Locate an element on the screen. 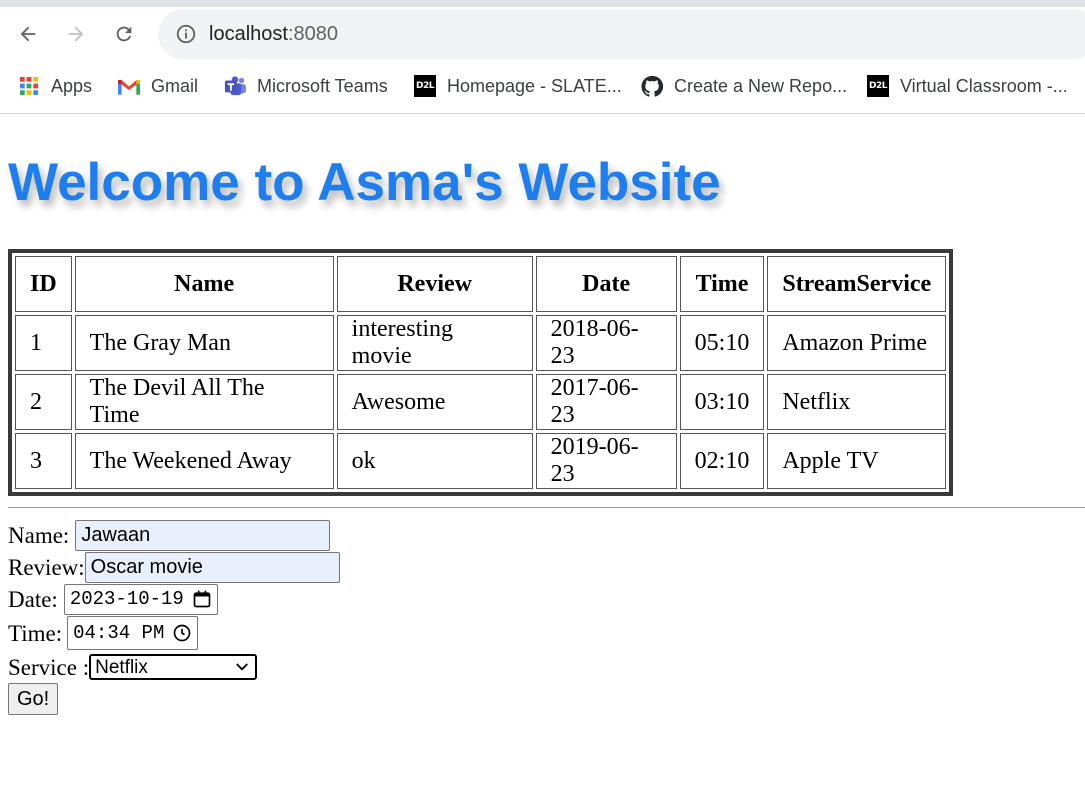 The image size is (1085, 812). bookmark-label: Apps is located at coordinates (72, 85).